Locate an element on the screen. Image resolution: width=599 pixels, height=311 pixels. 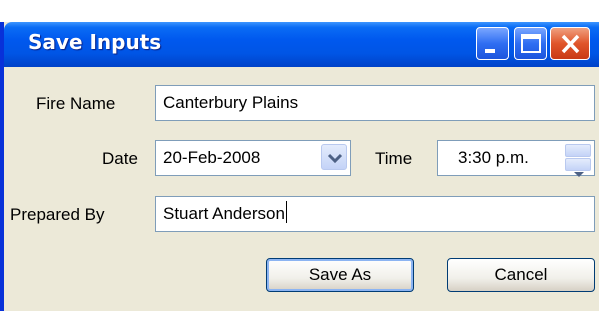
time-increment-button is located at coordinates (578, 153).